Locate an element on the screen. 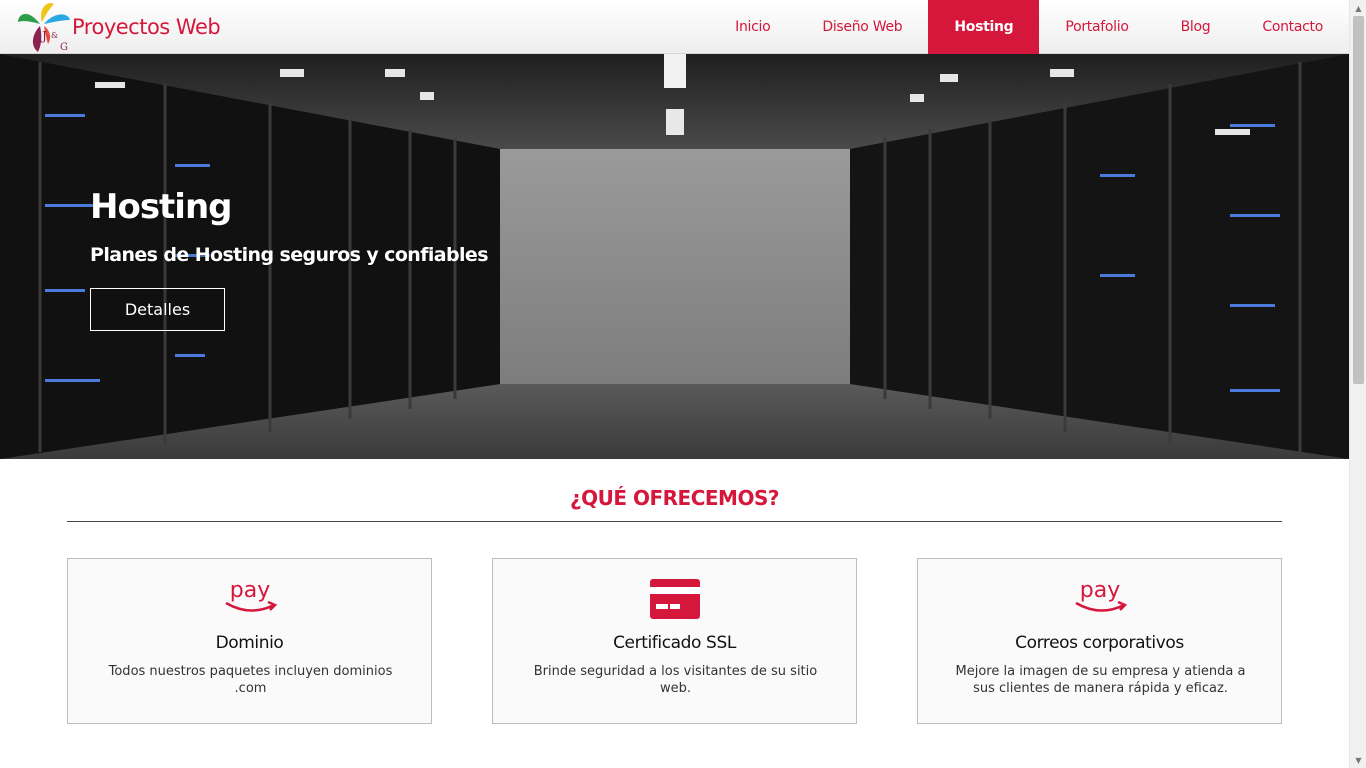 This screenshot has height=768, width=1366. vertical-scrollbar: ▲ ▼ is located at coordinates (1357, 384).